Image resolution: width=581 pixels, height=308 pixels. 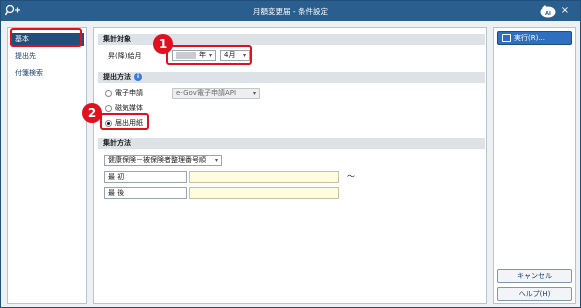 I want to click on nav-highlight-box, so click(x=46, y=37).